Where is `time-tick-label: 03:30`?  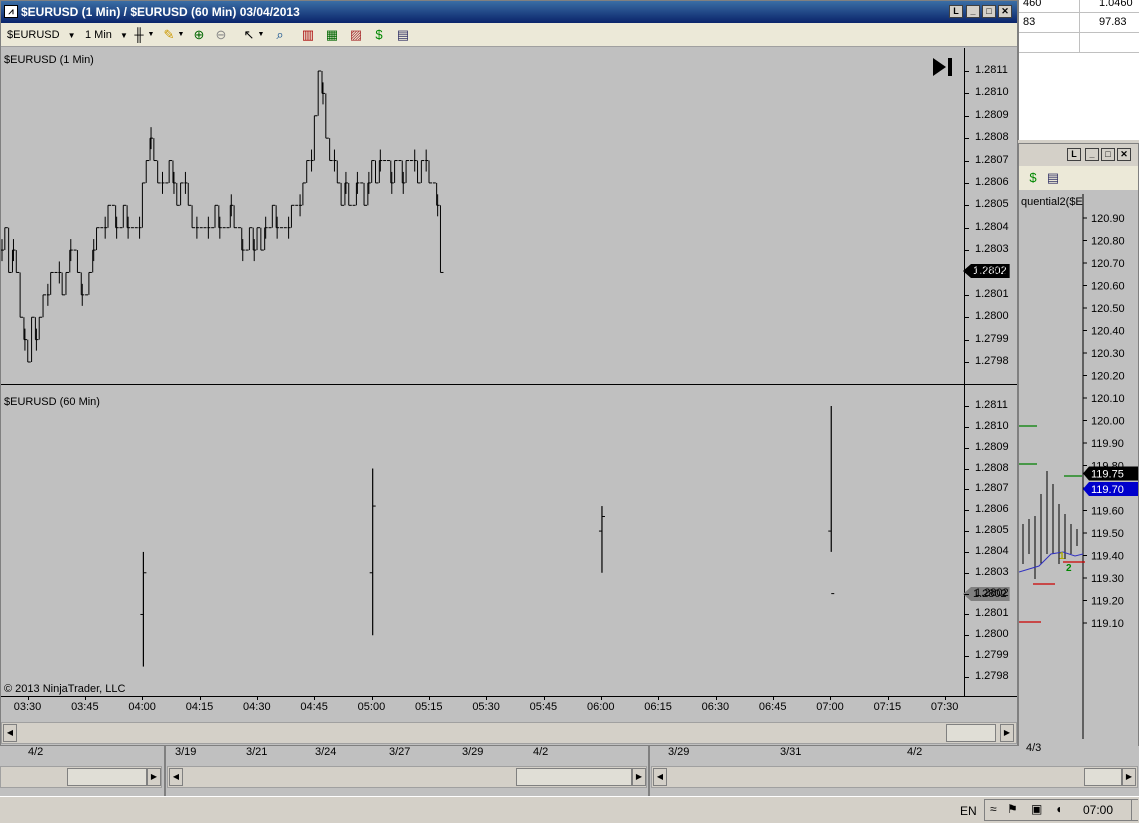
time-tick-label: 03:30 is located at coordinates (27, 707).